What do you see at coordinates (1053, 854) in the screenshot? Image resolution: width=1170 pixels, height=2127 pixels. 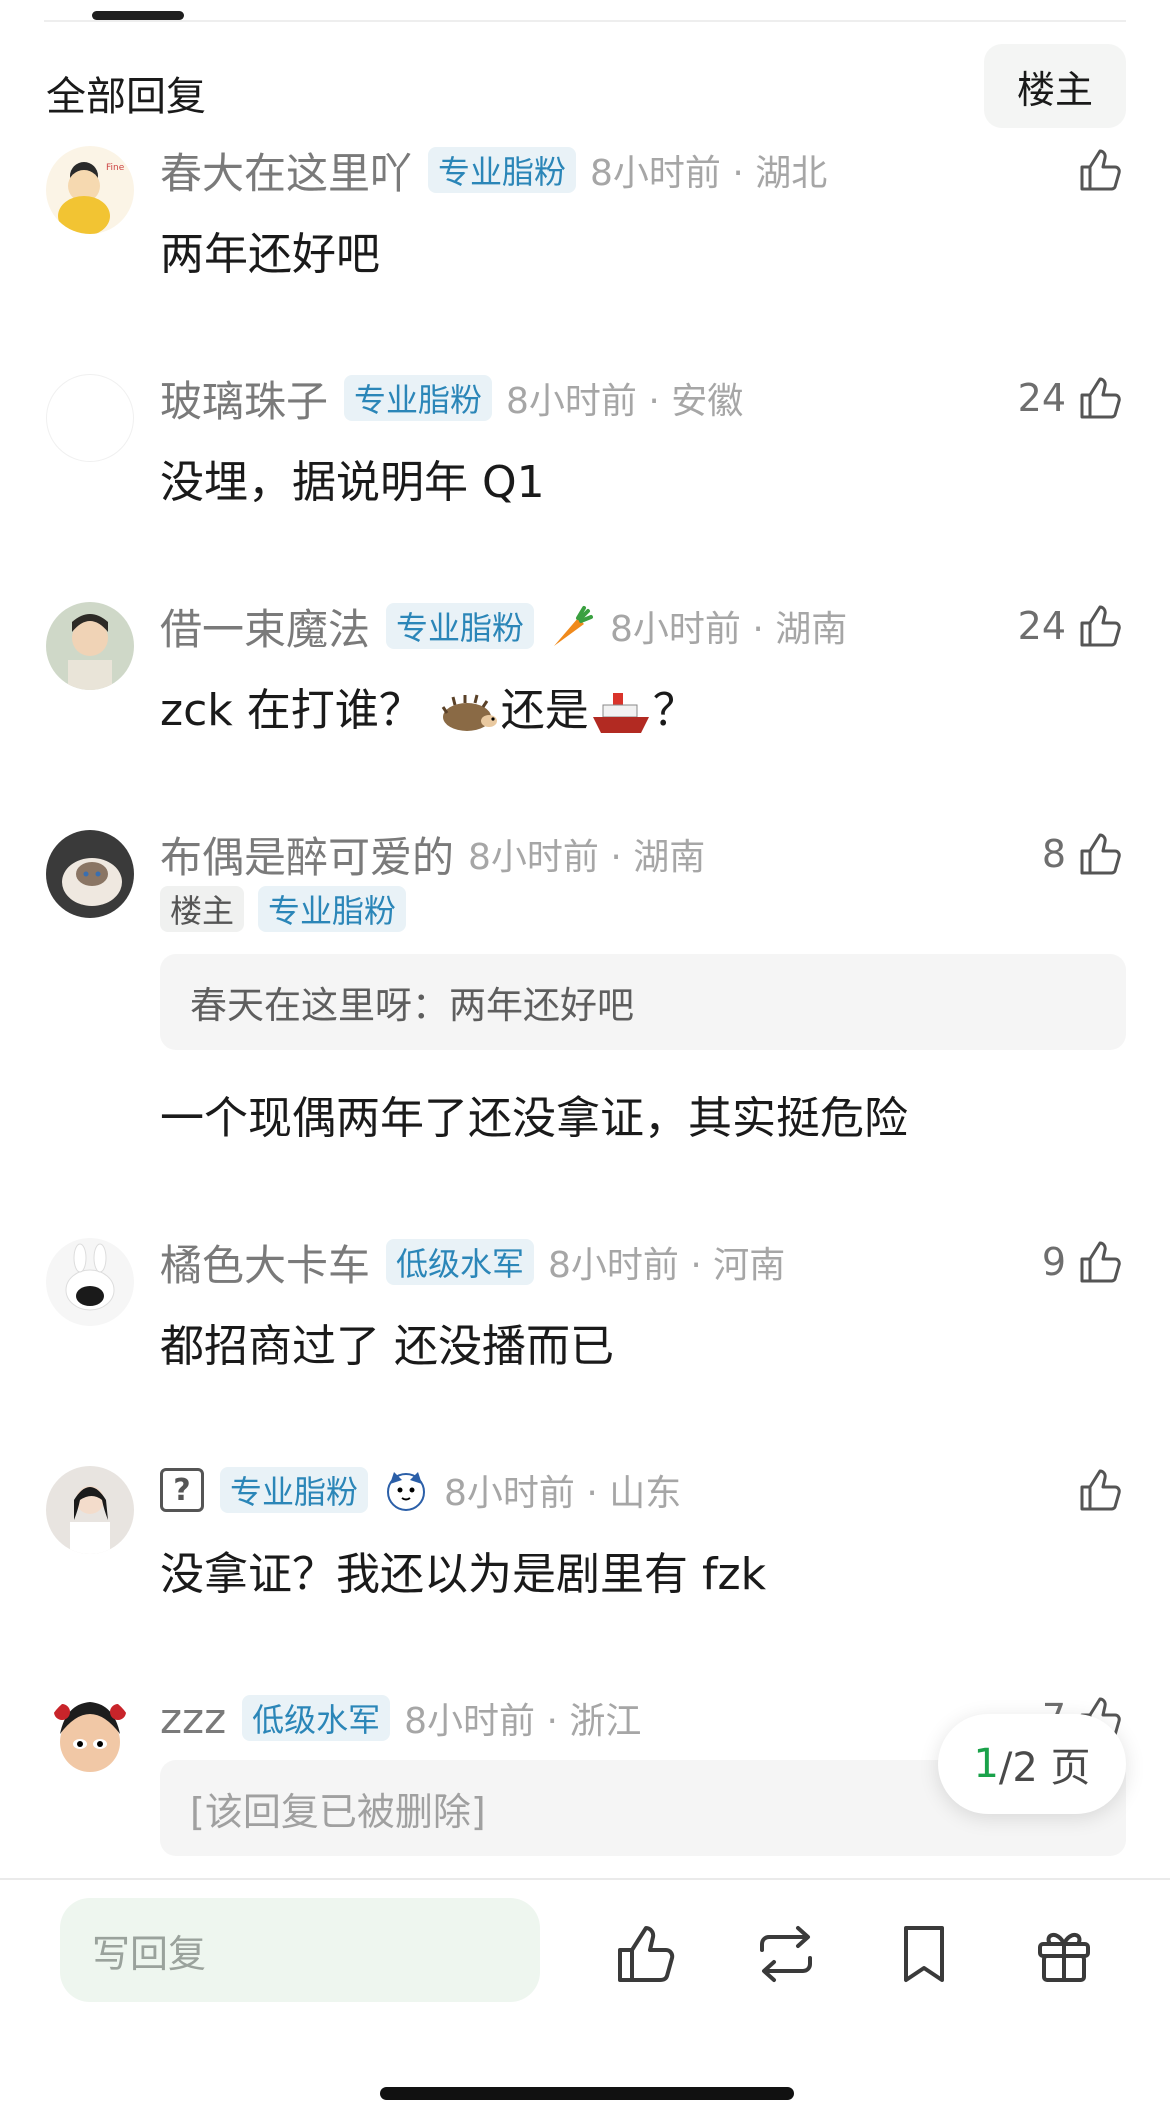 I see `like-count: 8` at bounding box center [1053, 854].